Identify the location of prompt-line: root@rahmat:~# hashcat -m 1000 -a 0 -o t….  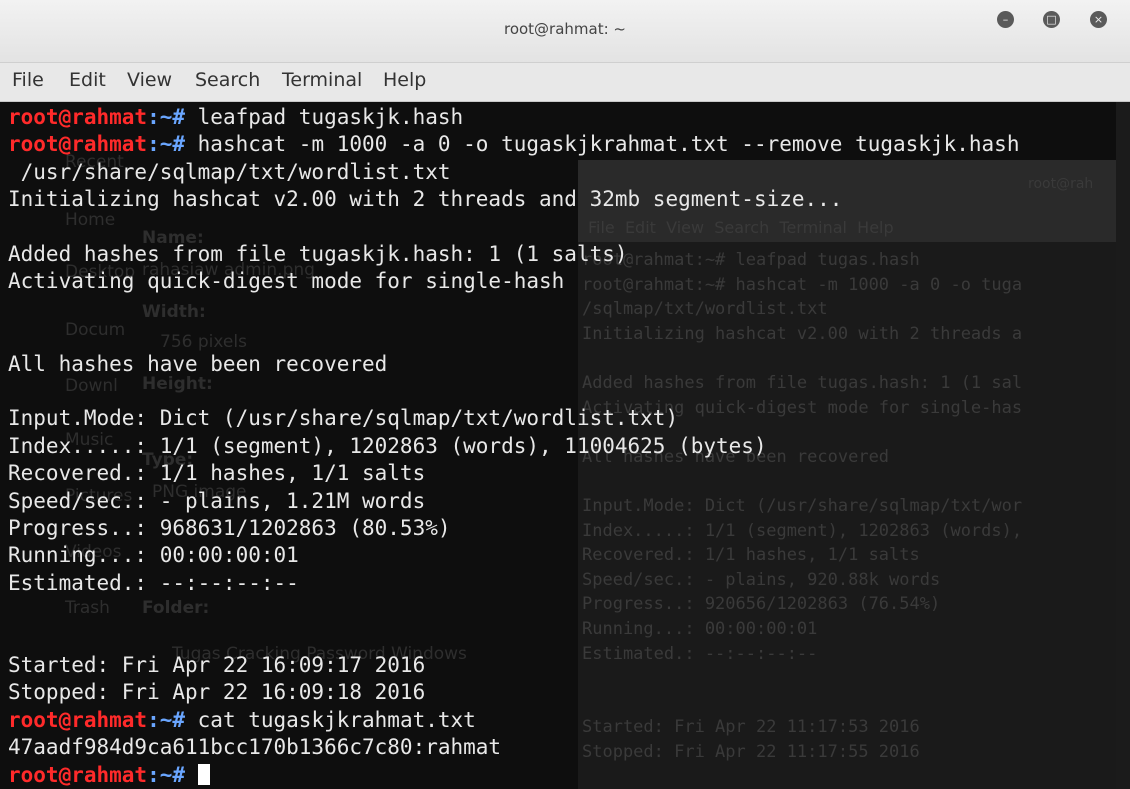
(513, 144).